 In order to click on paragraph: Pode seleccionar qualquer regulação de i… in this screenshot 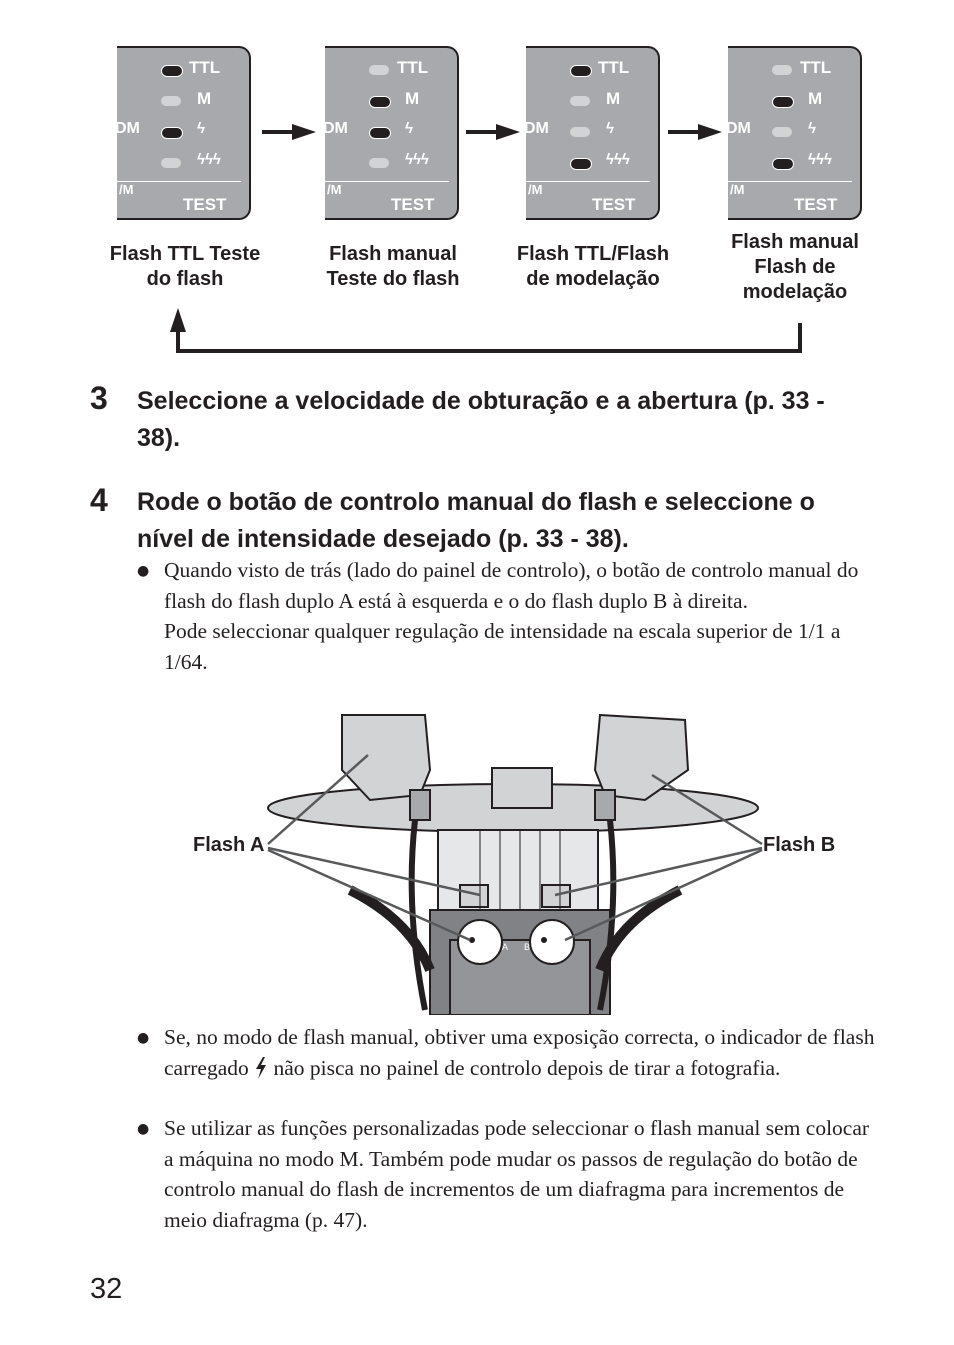, I will do `click(502, 646)`.